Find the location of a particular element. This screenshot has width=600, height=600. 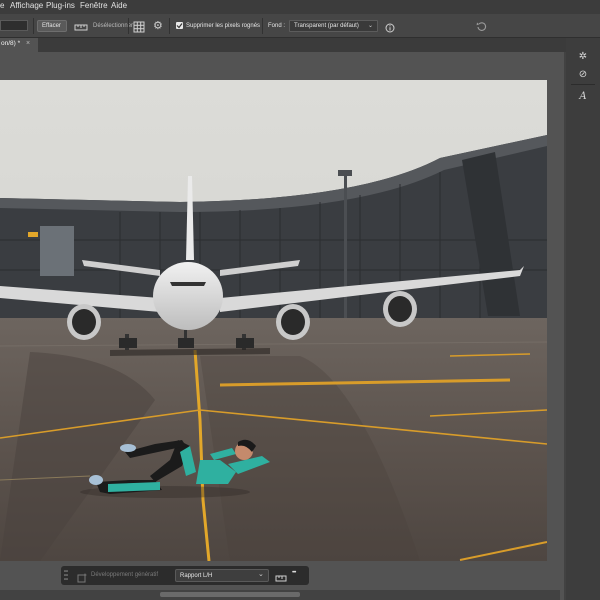

fill-select-value: Transparent (par défaut) is located at coordinates (326, 26).